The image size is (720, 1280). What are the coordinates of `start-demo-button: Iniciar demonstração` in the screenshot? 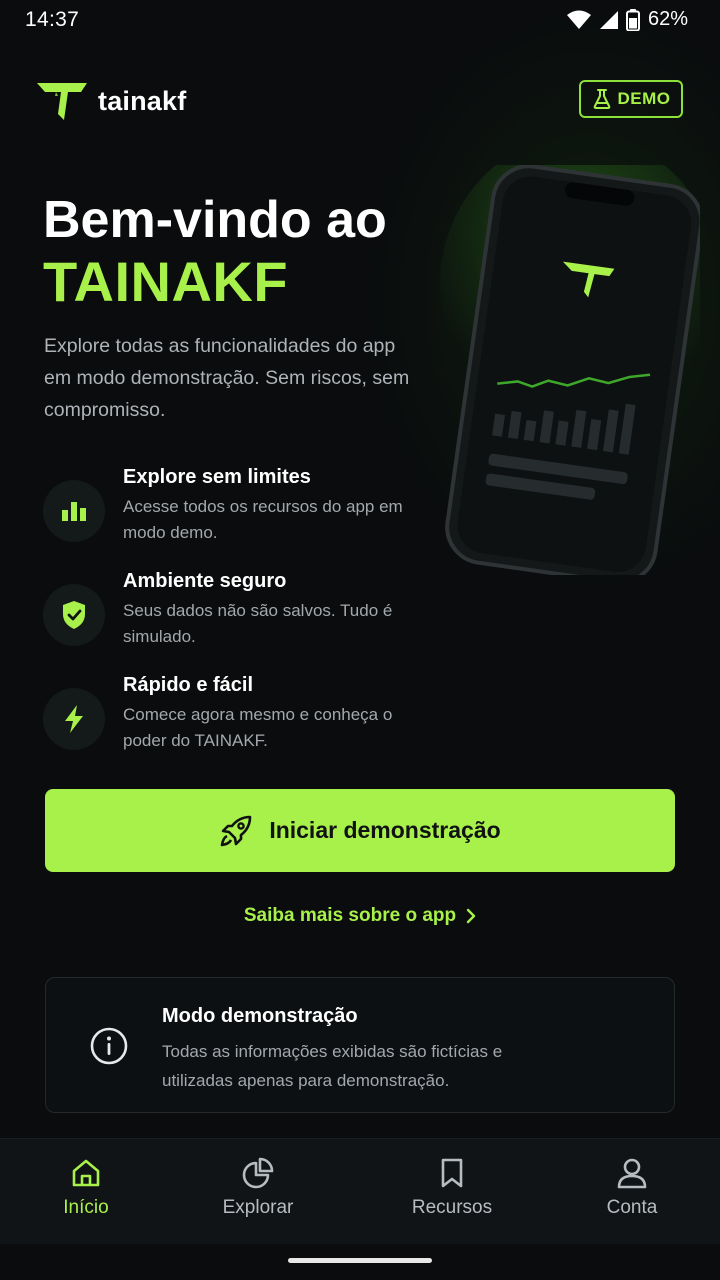 It's located at (360, 830).